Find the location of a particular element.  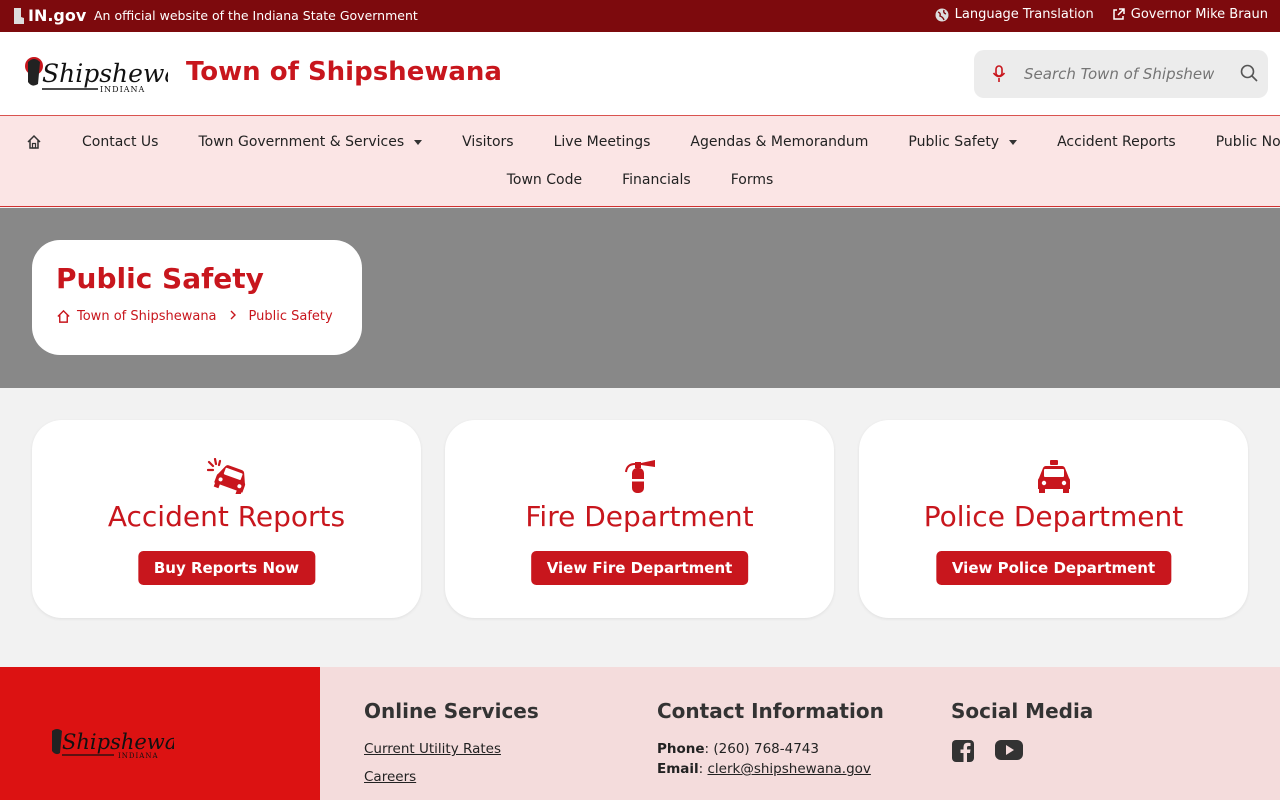

nav-label: Town Code is located at coordinates (544, 180).